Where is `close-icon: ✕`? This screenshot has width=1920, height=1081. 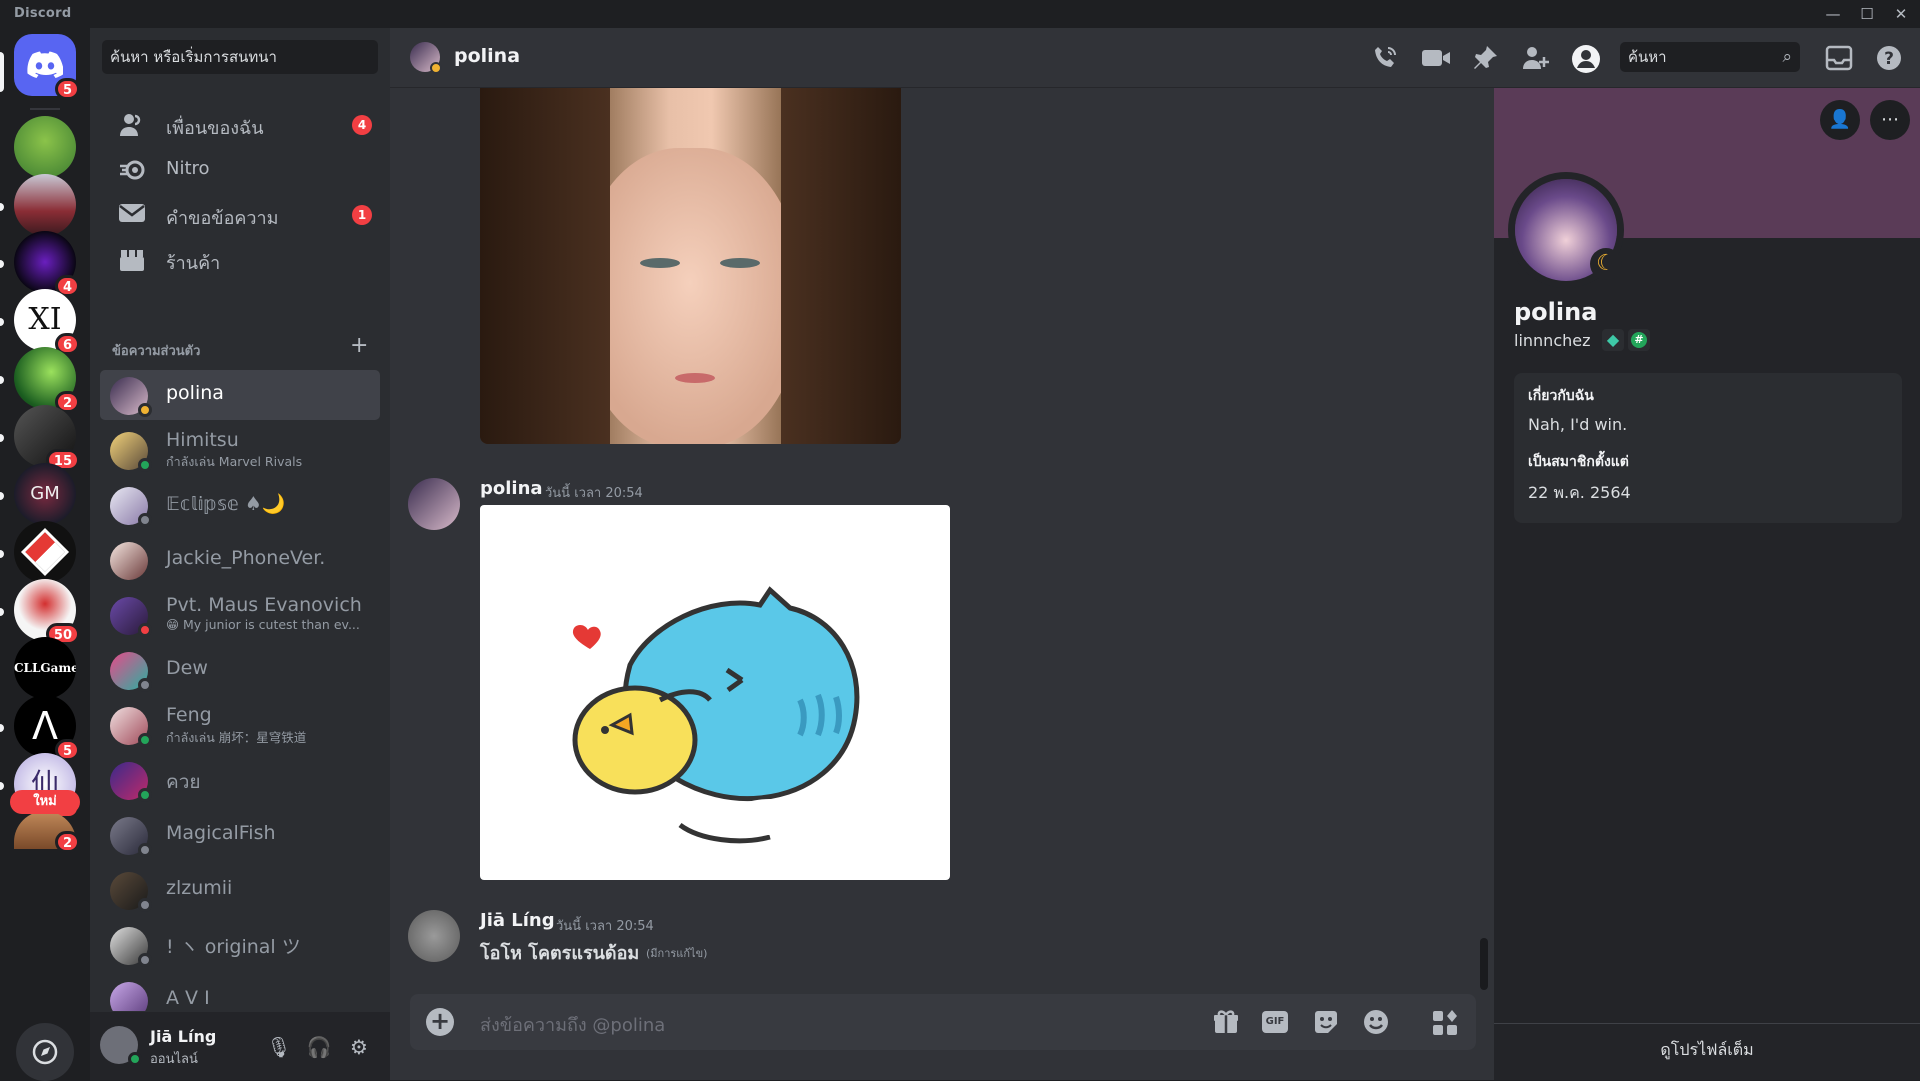 close-icon: ✕ is located at coordinates (1901, 14).